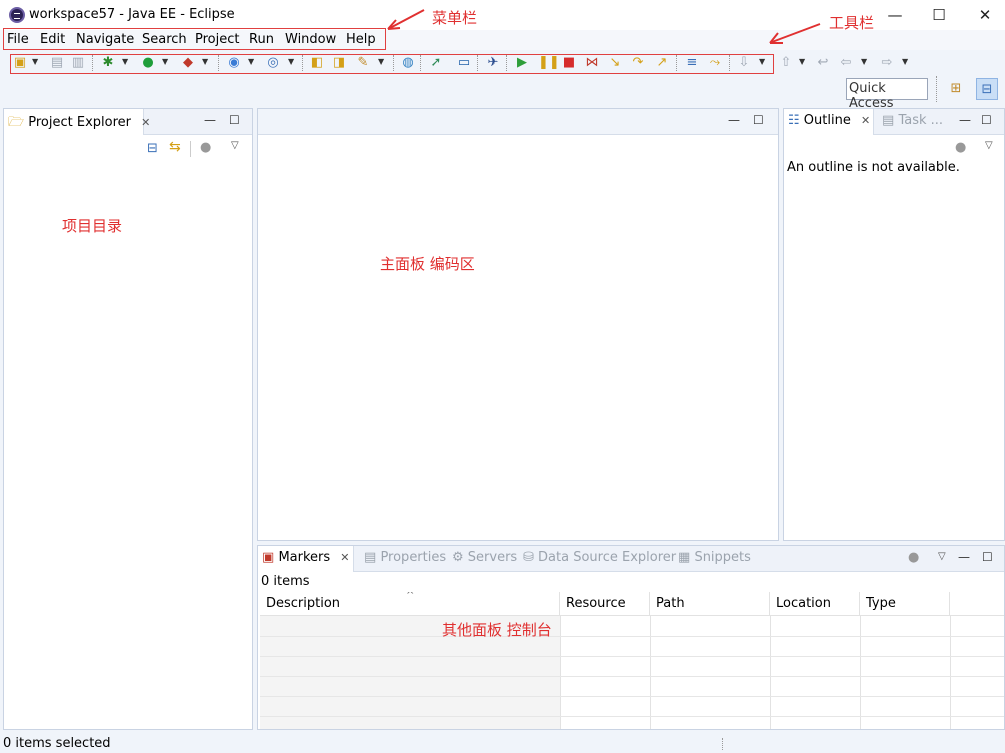  What do you see at coordinates (710, 604) in the screenshot?
I see `column-path: Path` at bounding box center [710, 604].